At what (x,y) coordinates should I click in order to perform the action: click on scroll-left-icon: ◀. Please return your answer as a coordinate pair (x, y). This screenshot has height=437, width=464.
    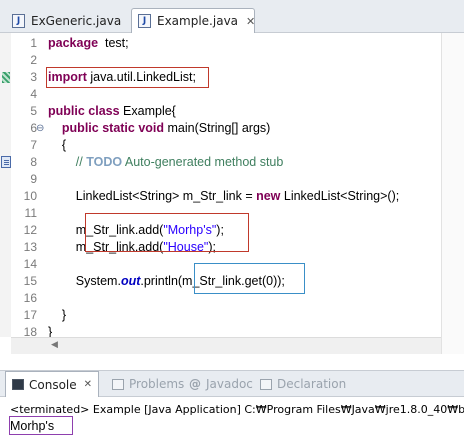
    Looking at the image, I should click on (54, 345).